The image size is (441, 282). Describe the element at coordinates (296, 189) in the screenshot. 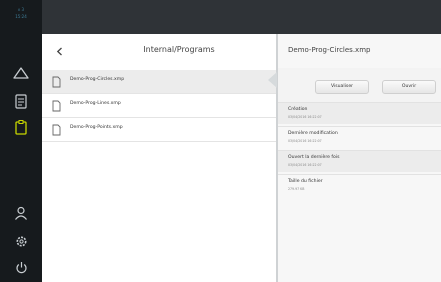

I see `info-value: 279.97 KB` at that location.